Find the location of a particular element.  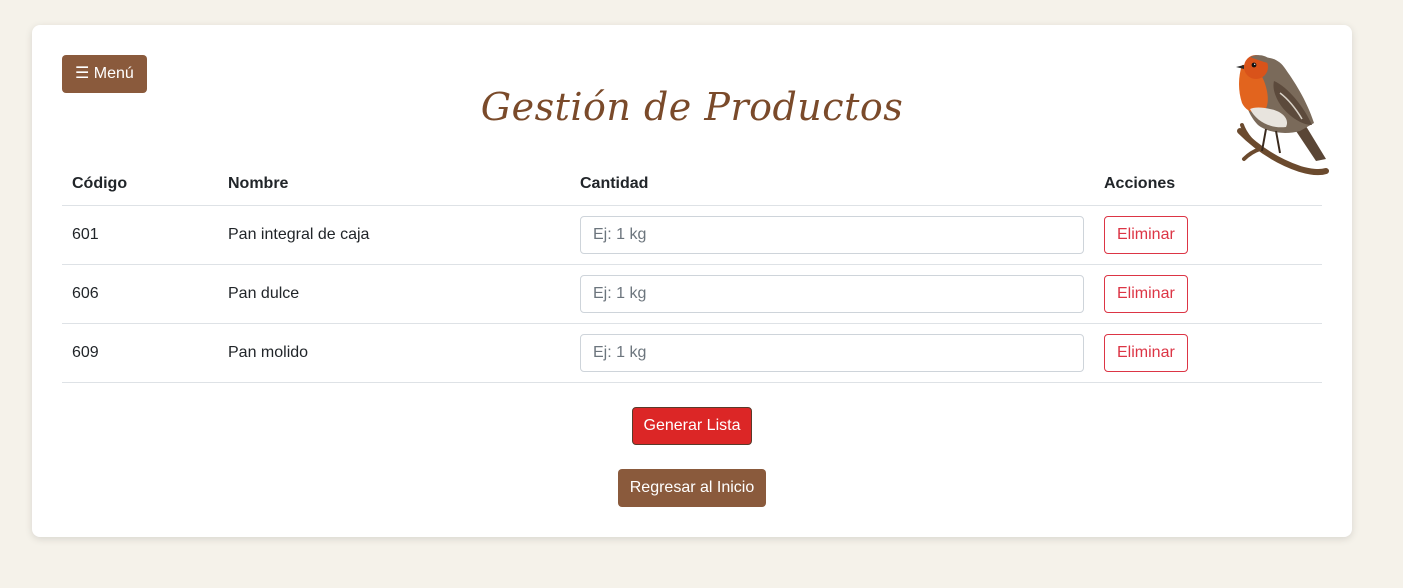

product-name: Pan dulce is located at coordinates (394, 294).